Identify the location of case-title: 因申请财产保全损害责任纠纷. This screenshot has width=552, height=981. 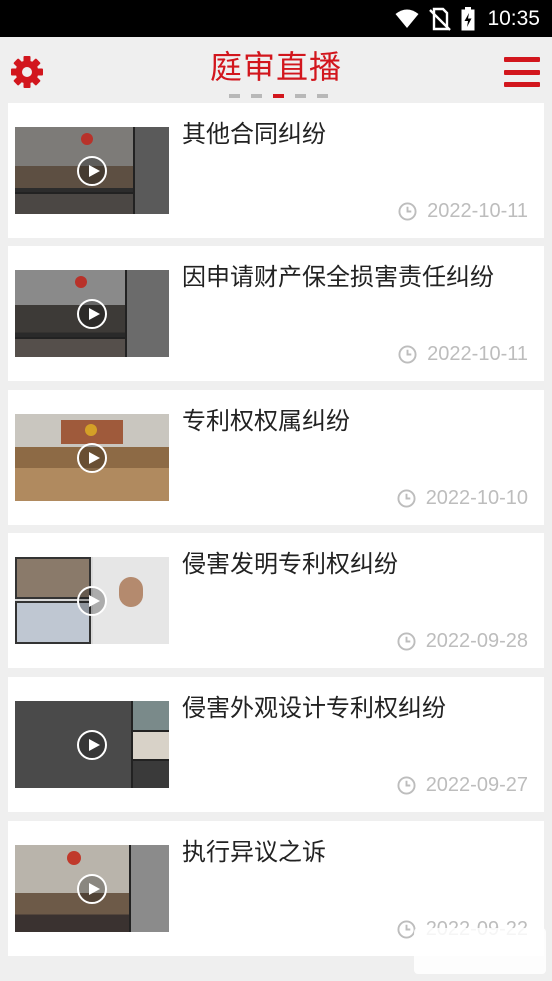
(338, 277).